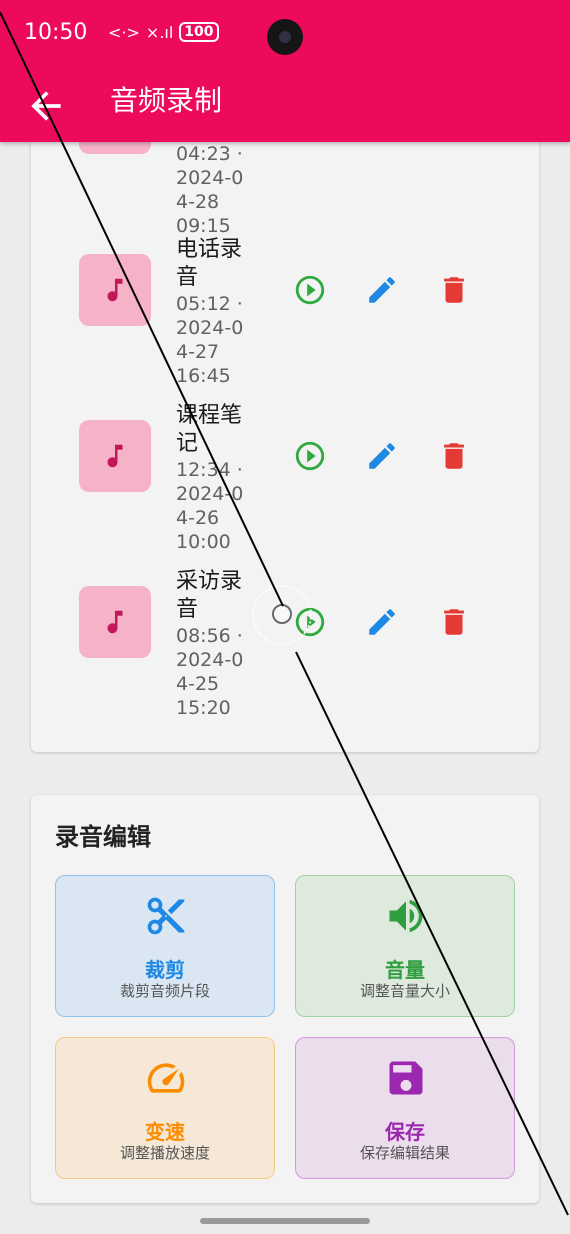 This screenshot has height=1234, width=570. Describe the element at coordinates (405, 970) in the screenshot. I see `volume-label: 音量` at that location.